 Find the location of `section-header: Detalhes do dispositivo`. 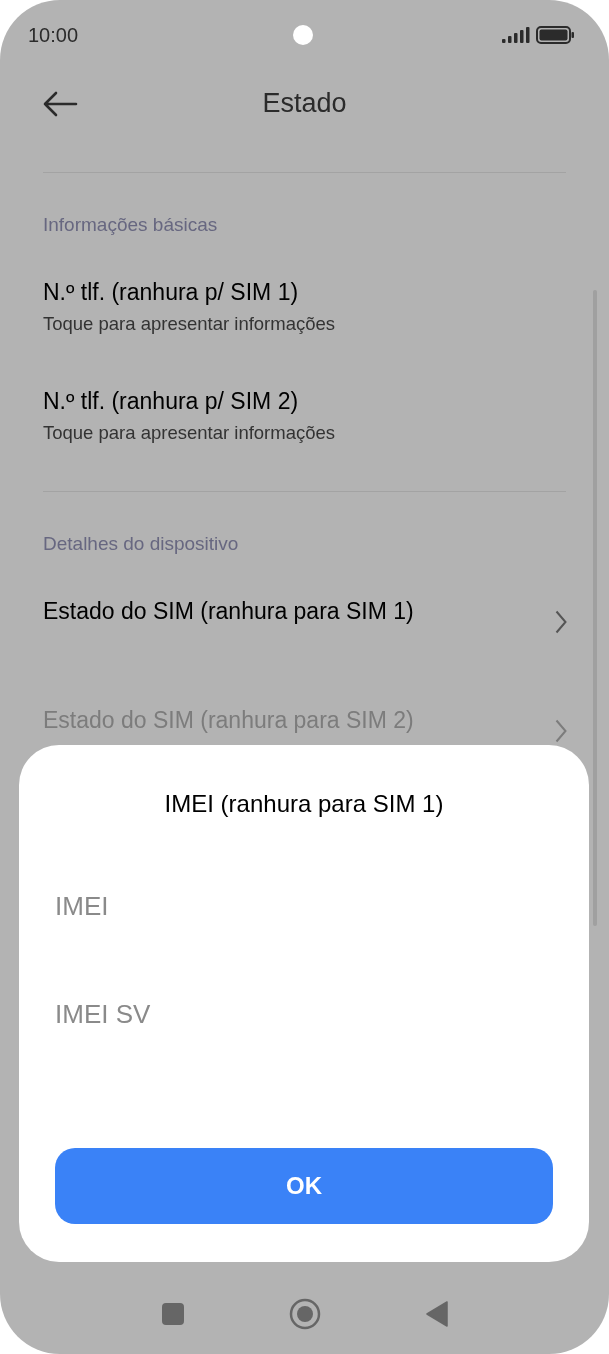

section-header: Detalhes do dispositivo is located at coordinates (141, 544).